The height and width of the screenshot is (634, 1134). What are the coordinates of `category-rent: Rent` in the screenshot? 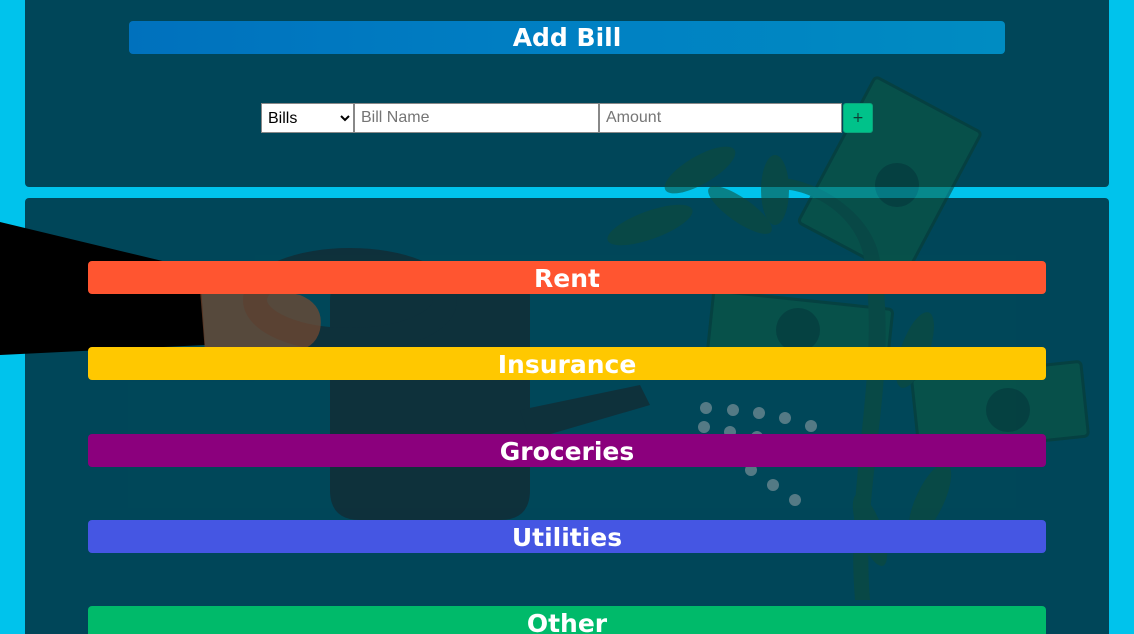 It's located at (567, 277).